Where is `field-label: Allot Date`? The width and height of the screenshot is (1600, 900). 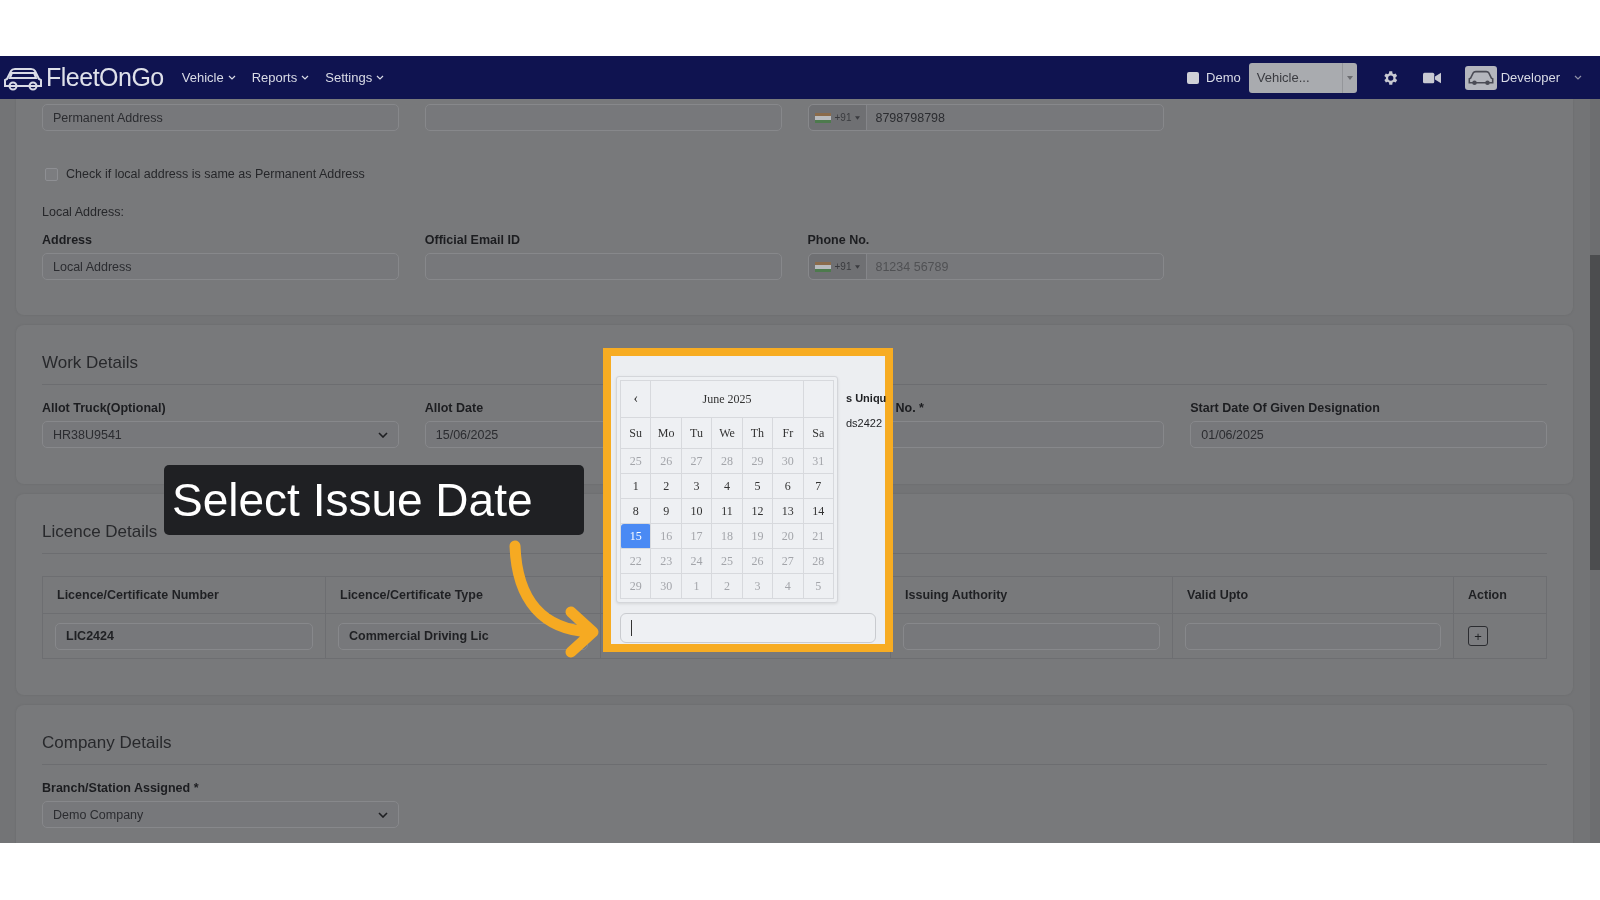 field-label: Allot Date is located at coordinates (454, 408).